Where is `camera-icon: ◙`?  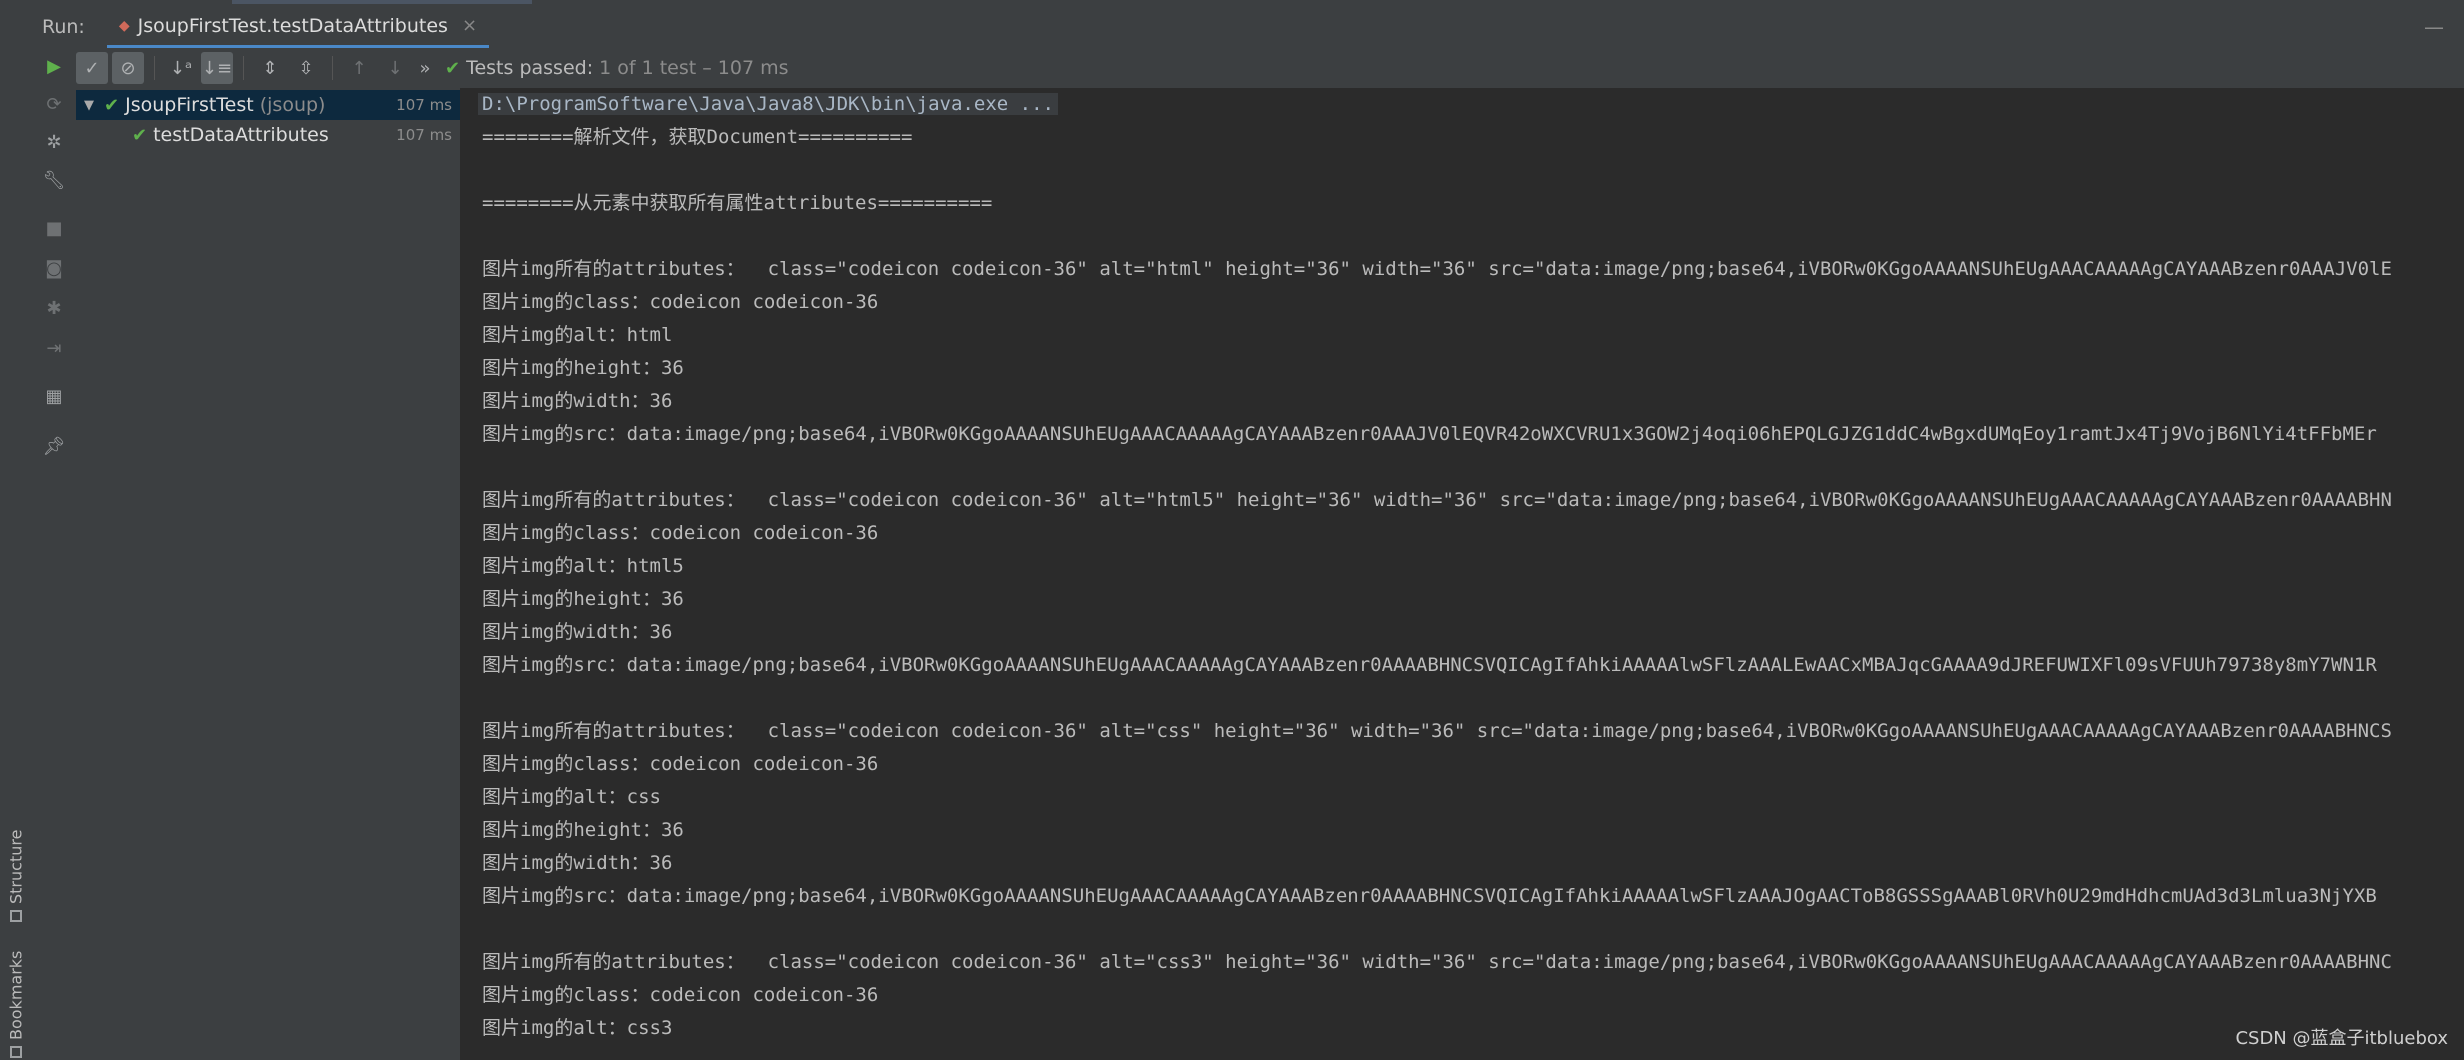
camera-icon: ◙ is located at coordinates (54, 268).